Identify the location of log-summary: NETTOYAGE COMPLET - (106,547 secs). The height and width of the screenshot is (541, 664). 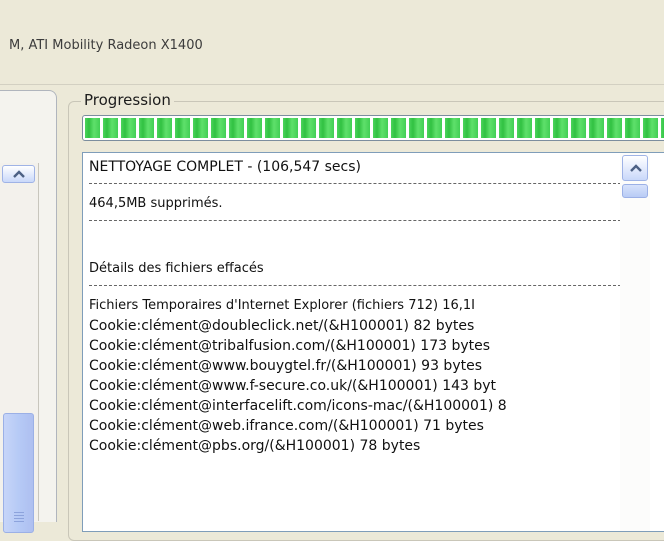
(225, 167).